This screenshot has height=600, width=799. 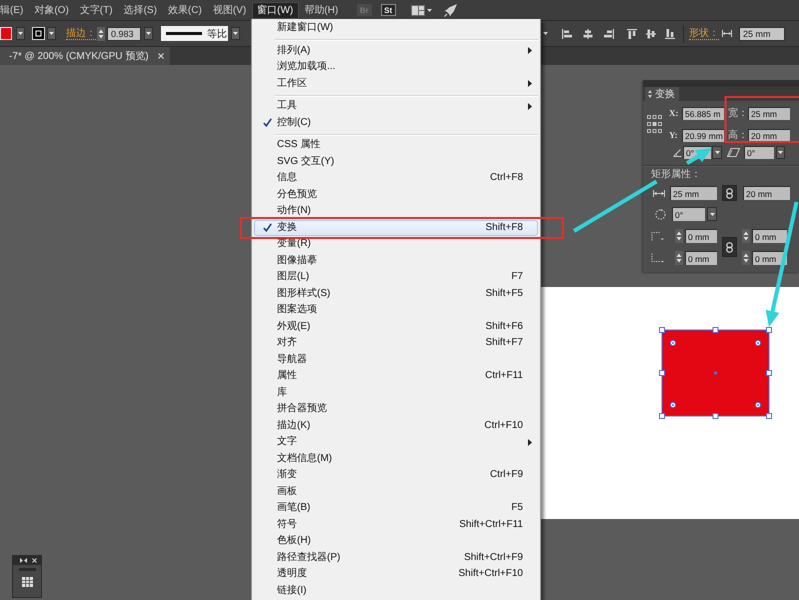 What do you see at coordinates (38, 33) in the screenshot?
I see `stroke-swatch` at bounding box center [38, 33].